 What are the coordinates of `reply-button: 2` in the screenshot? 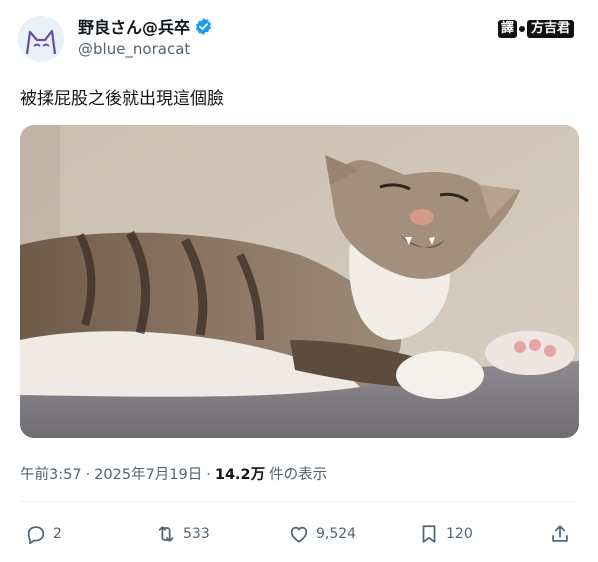 It's located at (43, 534).